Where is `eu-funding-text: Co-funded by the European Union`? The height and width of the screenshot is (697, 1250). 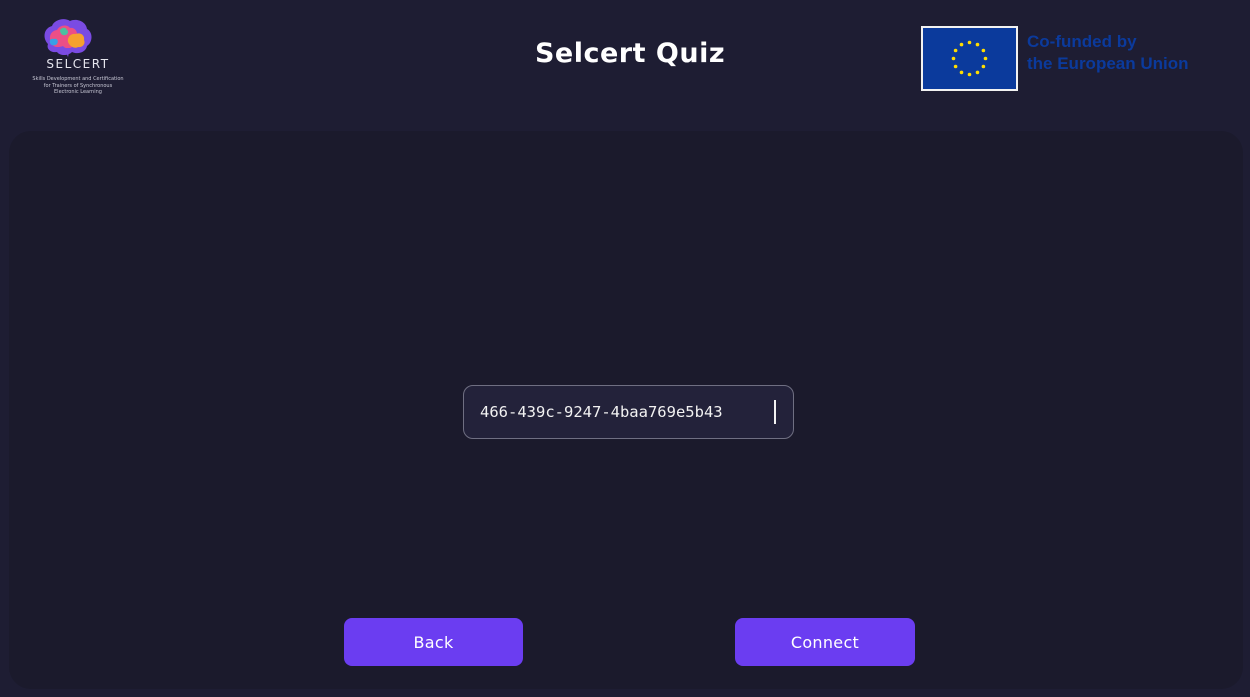
eu-funding-text: Co-funded by the European Union is located at coordinates (1108, 53).